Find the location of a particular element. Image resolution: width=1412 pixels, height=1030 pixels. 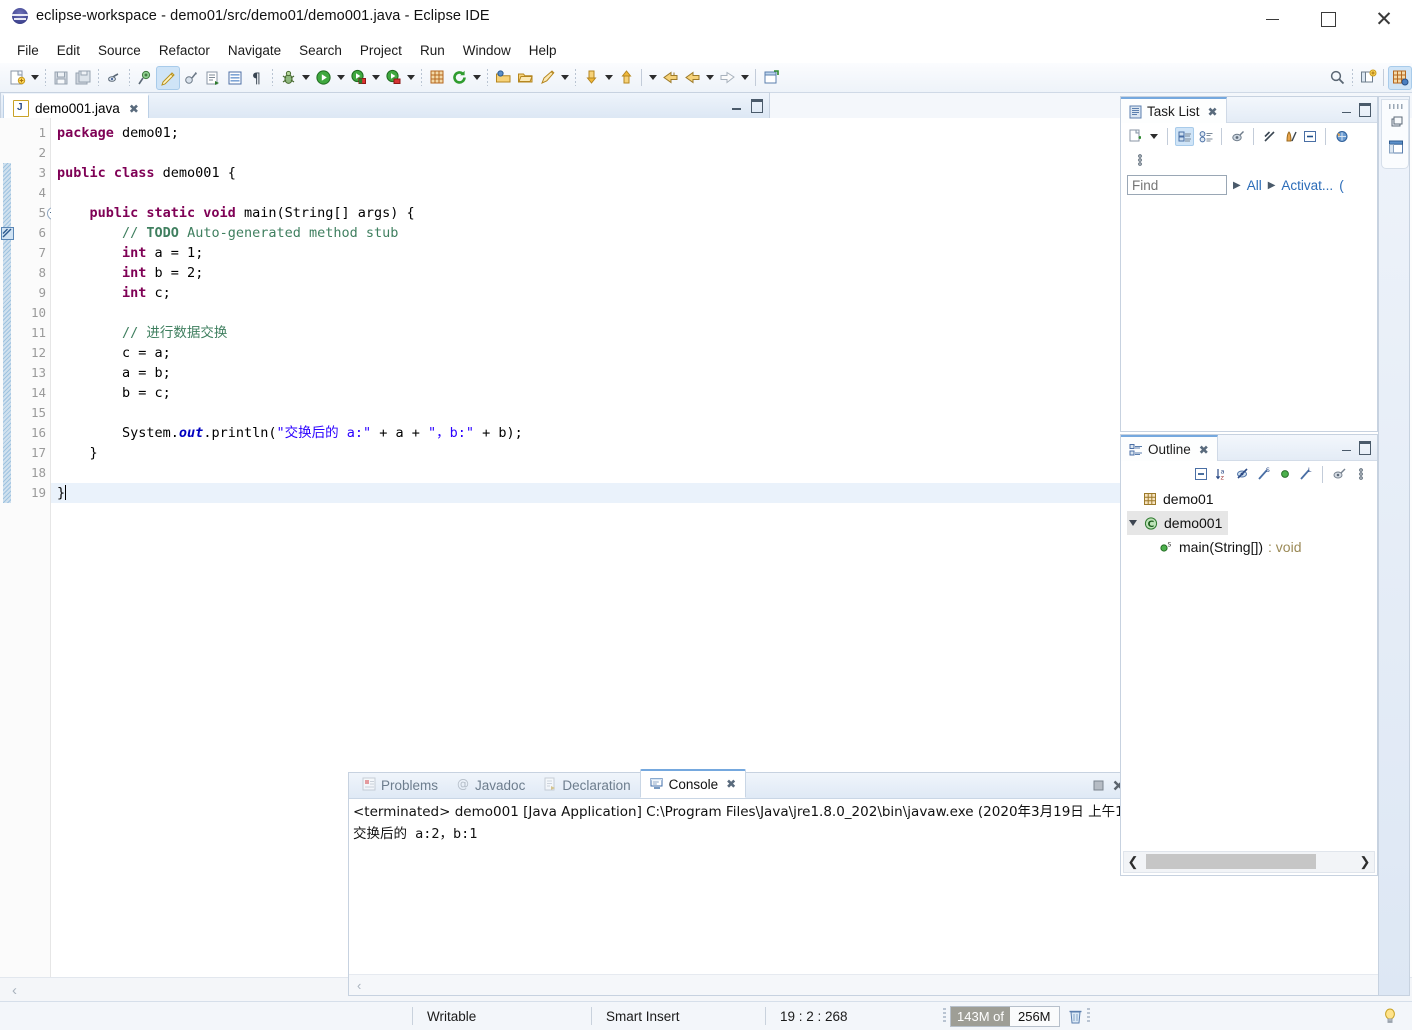

hint-lightbulb-icon is located at coordinates (1390, 1016).